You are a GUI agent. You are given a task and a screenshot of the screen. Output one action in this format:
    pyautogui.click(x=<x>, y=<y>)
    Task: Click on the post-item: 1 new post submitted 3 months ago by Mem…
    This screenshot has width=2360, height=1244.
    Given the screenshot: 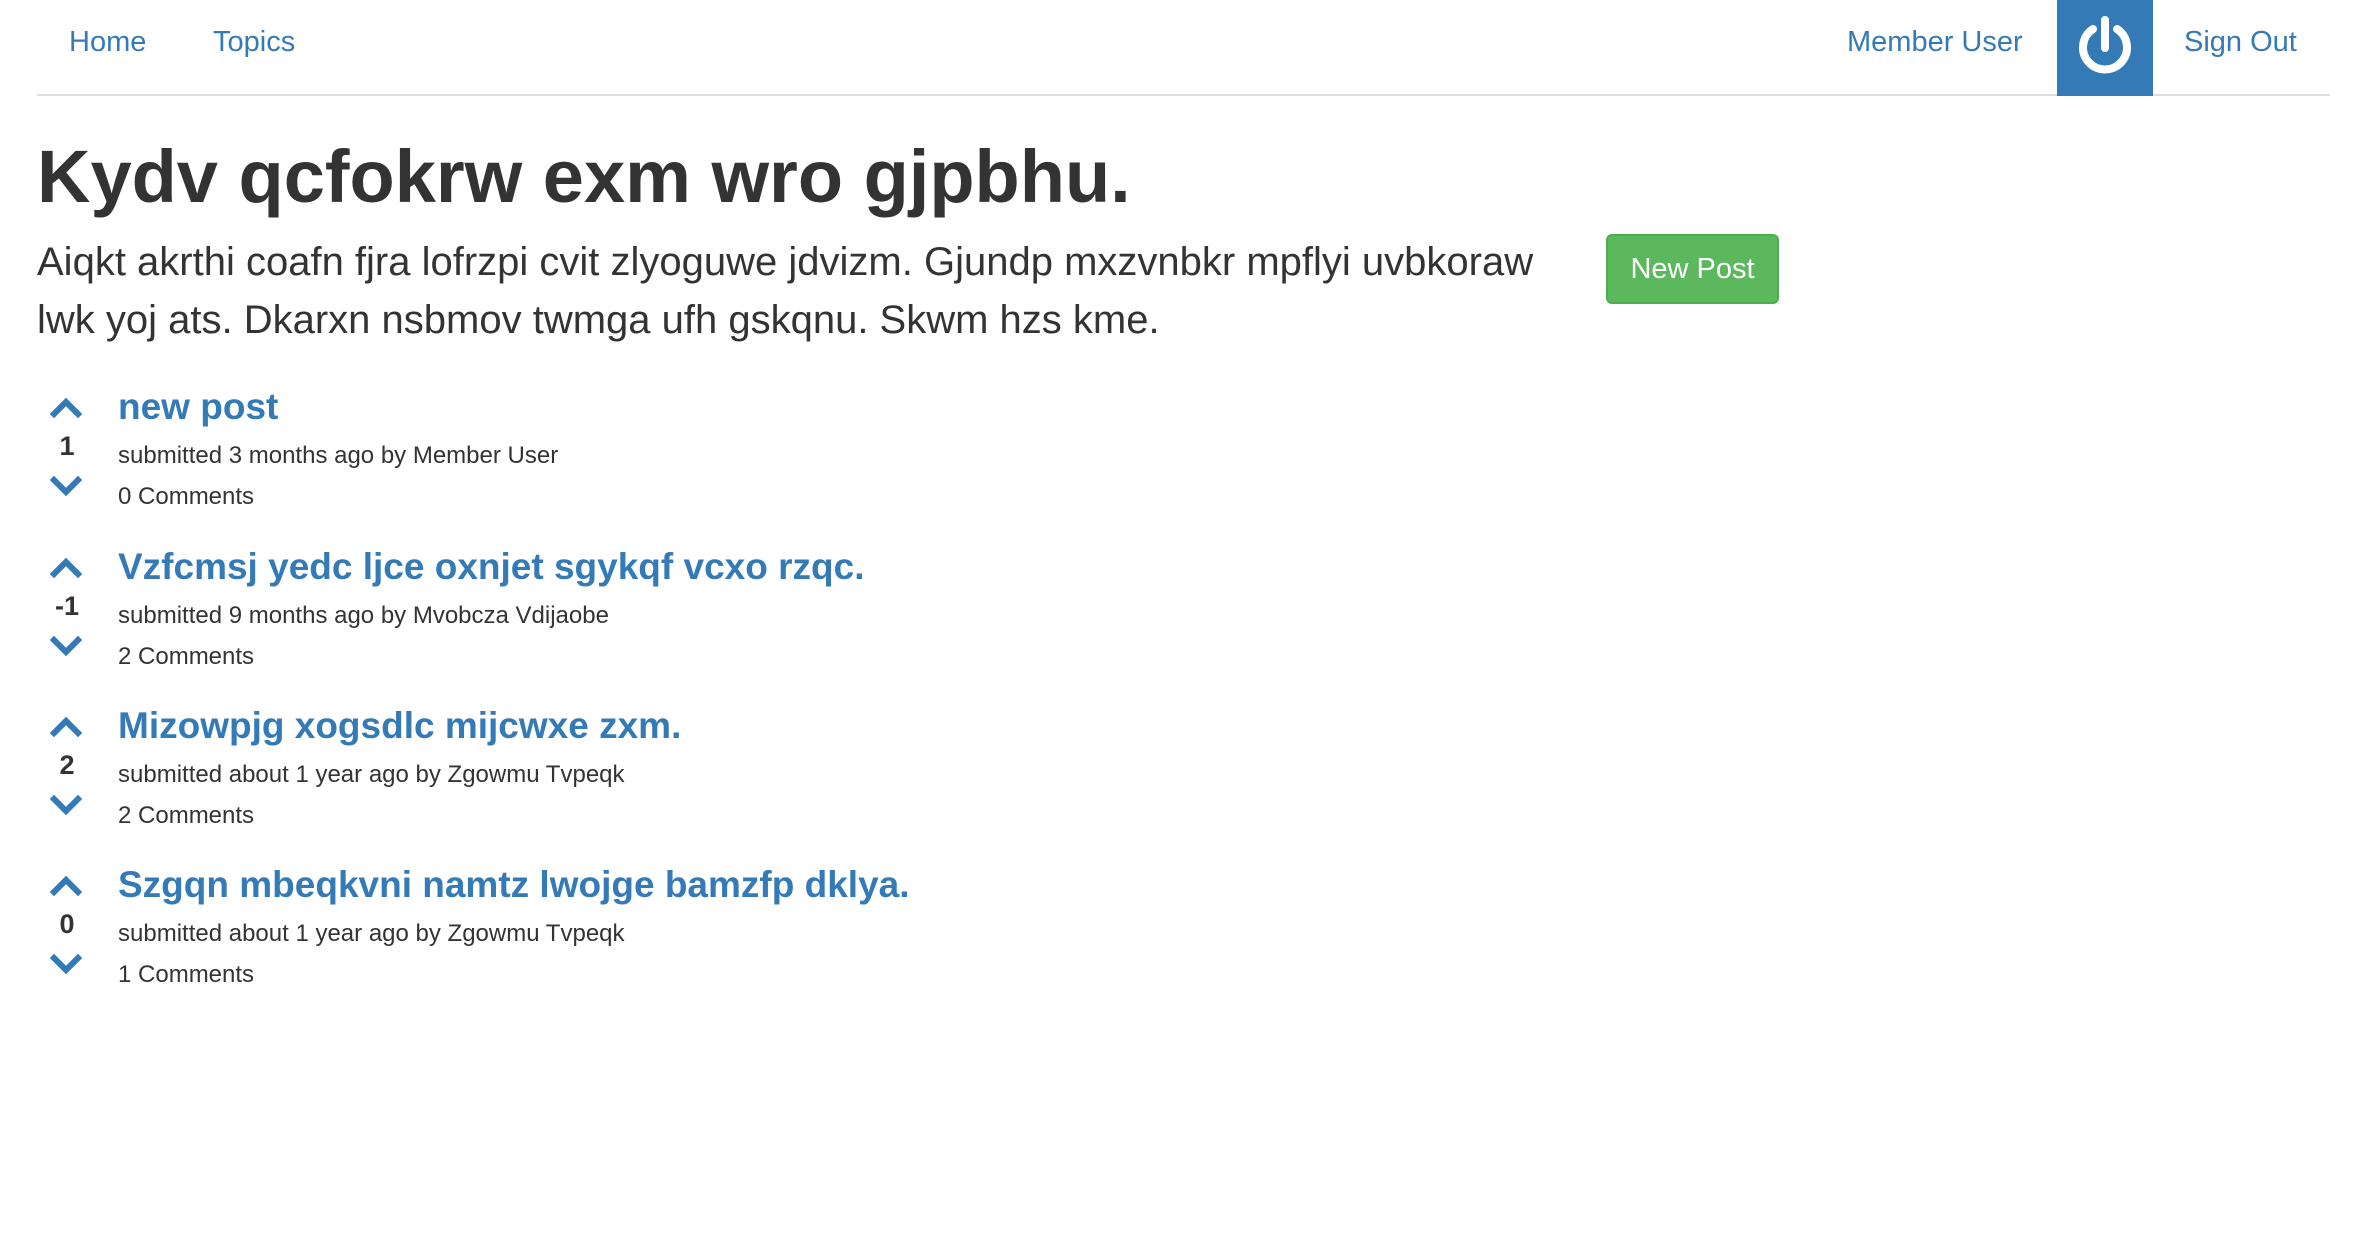 What is the action you would take?
    pyautogui.click(x=937, y=458)
    